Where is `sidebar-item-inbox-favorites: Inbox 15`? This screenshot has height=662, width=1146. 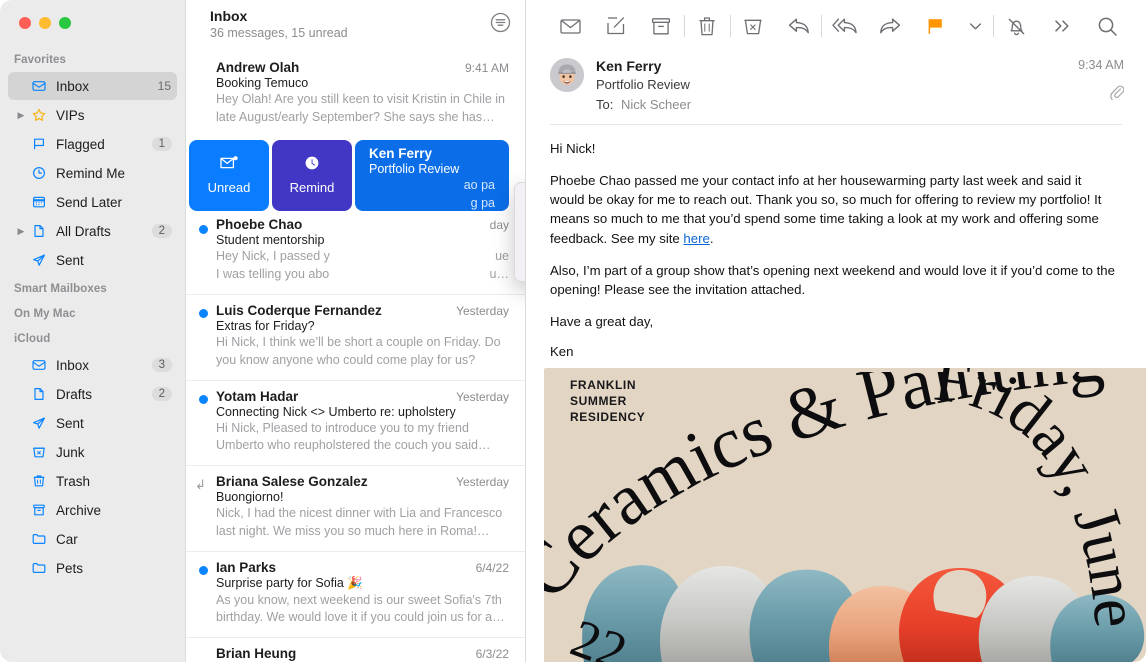
sidebar-item-inbox-favorites: Inbox 15 is located at coordinates (92, 86).